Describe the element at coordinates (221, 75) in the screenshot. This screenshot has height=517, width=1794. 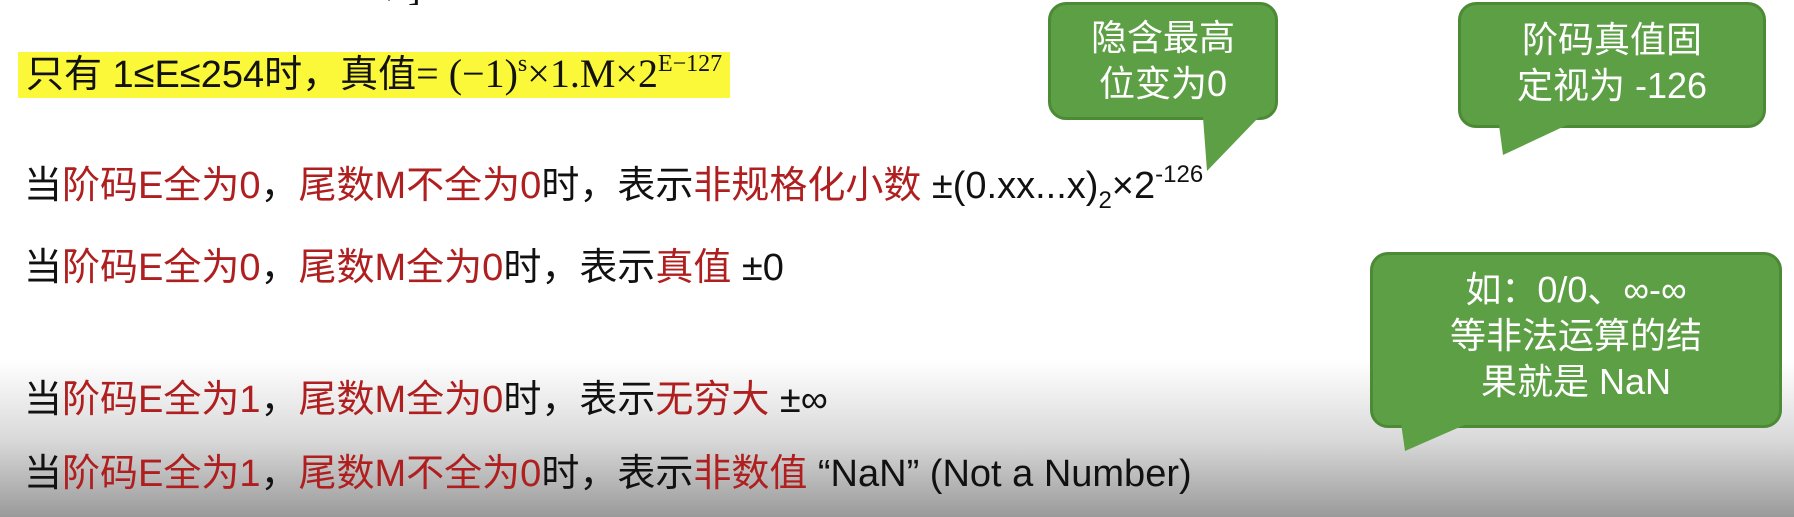
I see `condition-text: 只有 1≤E≤254时，真值` at that location.